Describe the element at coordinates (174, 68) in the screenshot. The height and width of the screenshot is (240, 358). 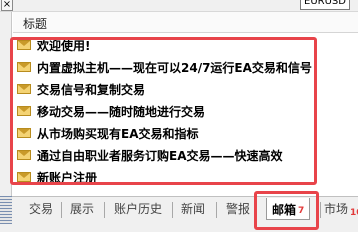
I see `message-title: 内置虚拟主机——现在可以24/7运行EA交易和信号` at that location.